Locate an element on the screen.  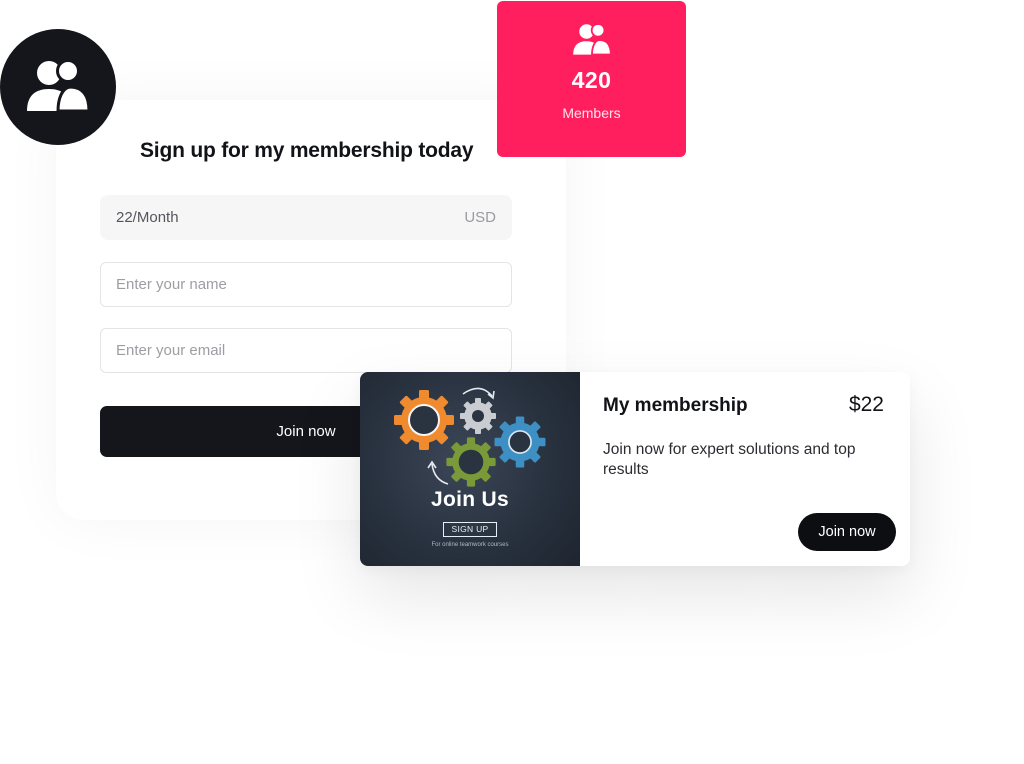
email-input is located at coordinates (306, 350).